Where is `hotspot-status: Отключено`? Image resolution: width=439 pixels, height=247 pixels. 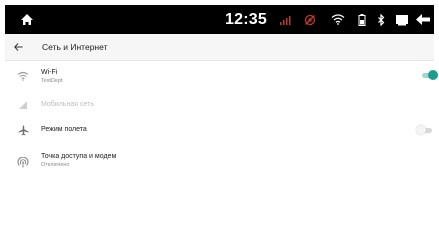
hotspot-status: Отключено is located at coordinates (55, 165).